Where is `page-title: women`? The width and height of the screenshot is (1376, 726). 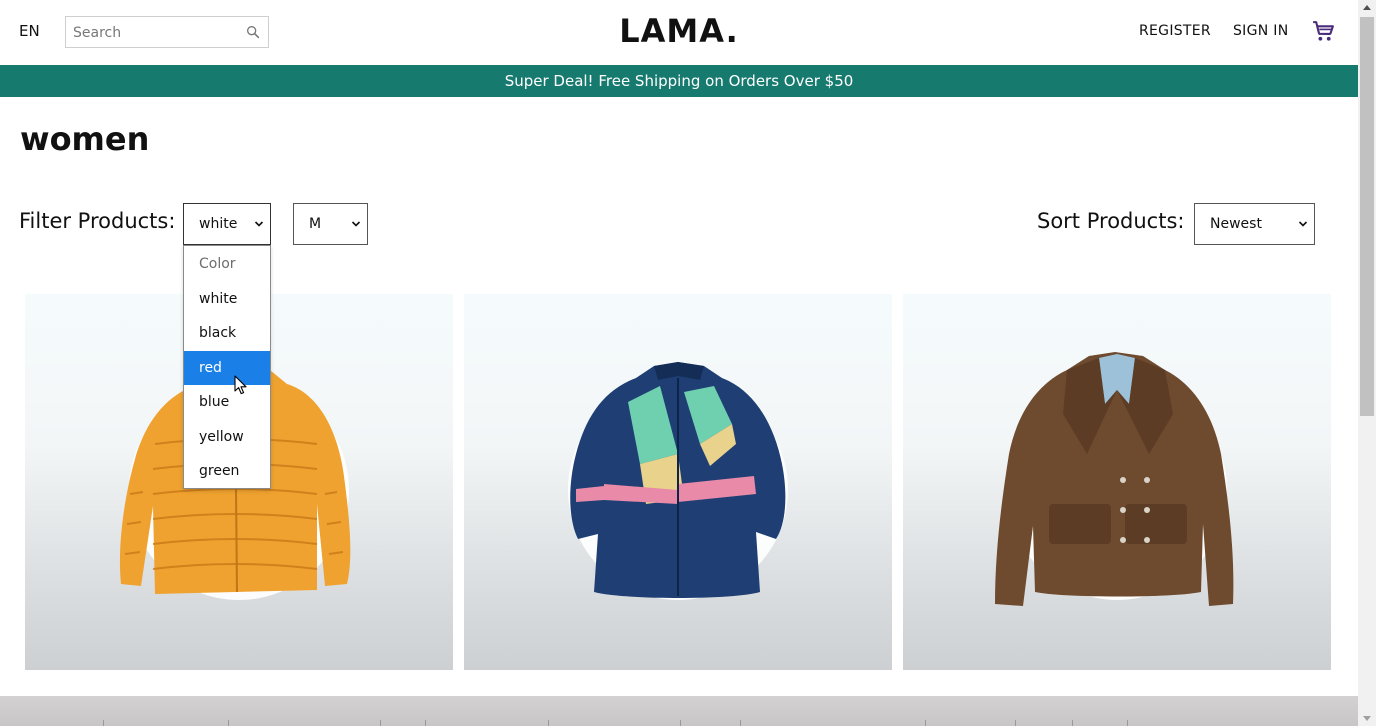
page-title: women is located at coordinates (85, 139).